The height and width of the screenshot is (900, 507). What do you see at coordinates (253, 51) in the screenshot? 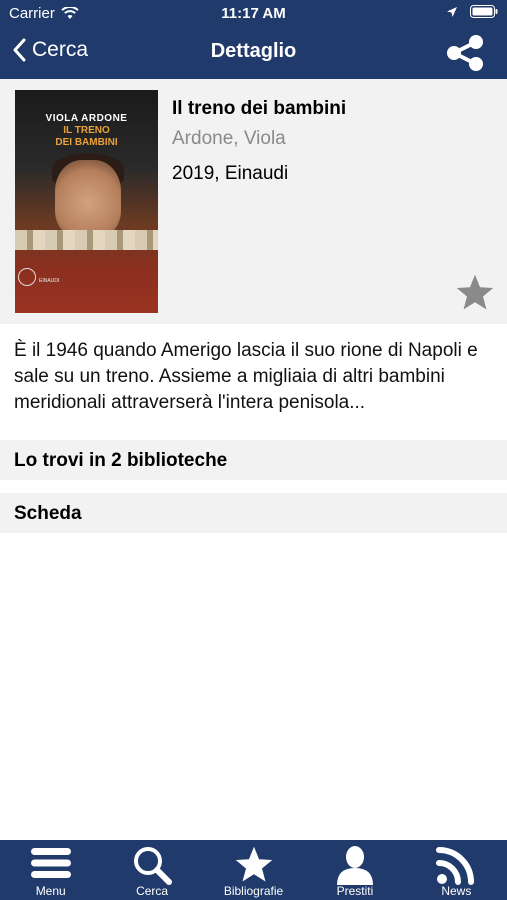
I see `page-title: Dettaglio` at bounding box center [253, 51].